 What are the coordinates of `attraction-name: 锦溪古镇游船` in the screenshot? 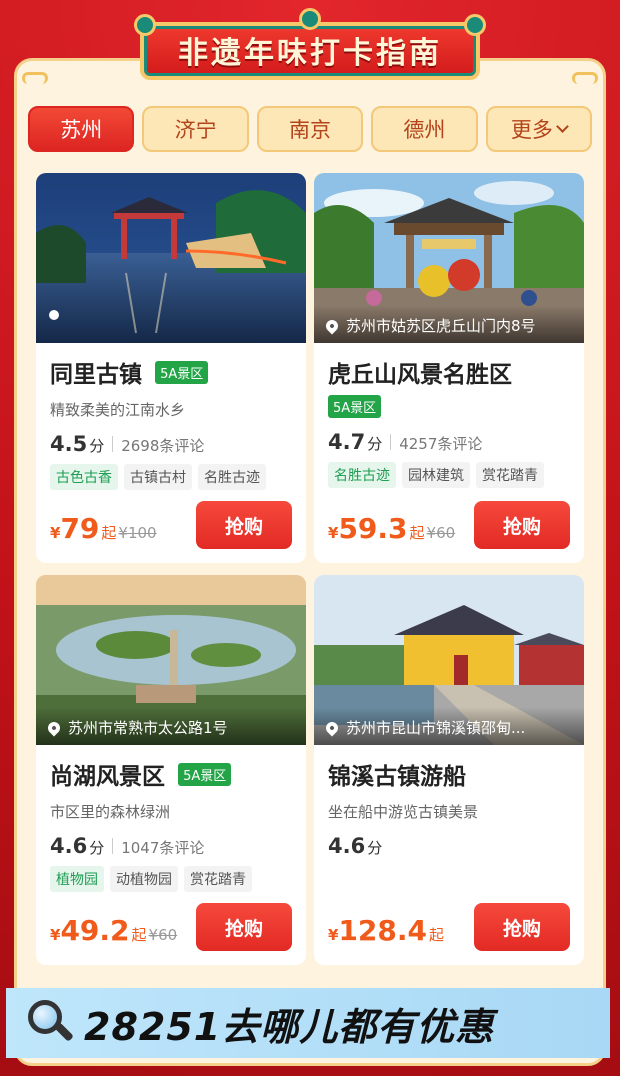 It's located at (397, 777).